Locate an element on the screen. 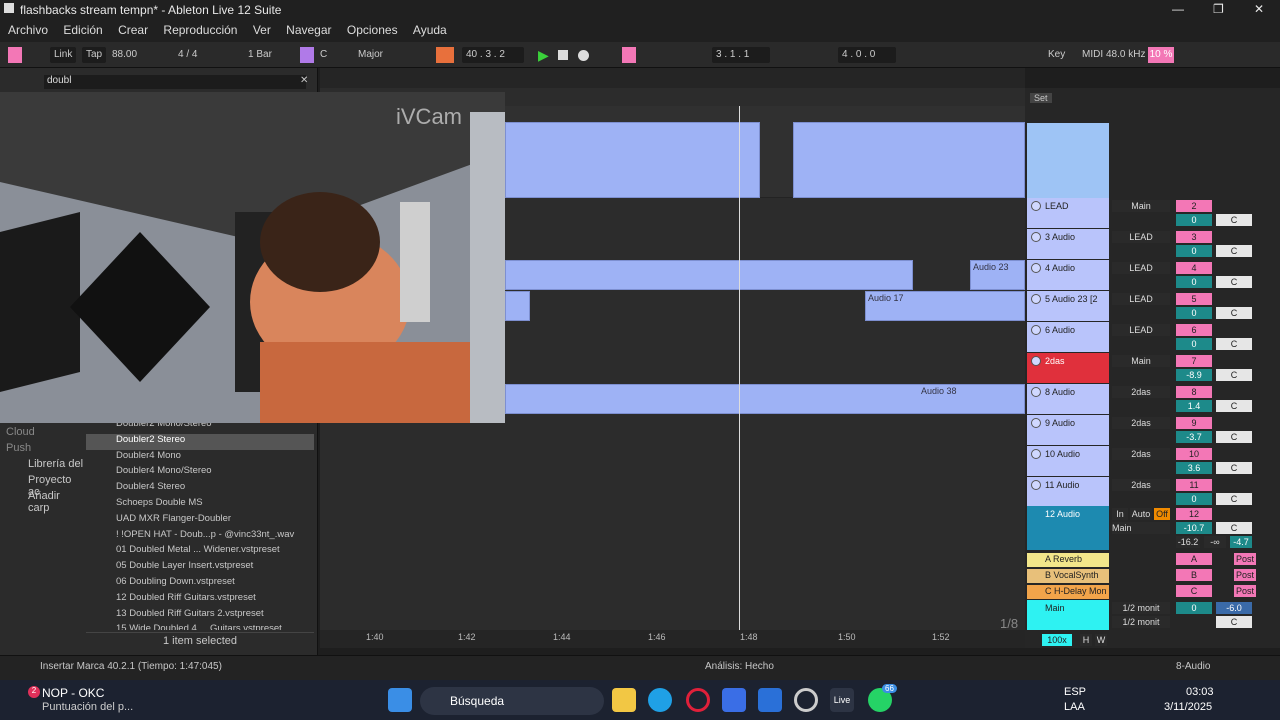 The image size is (1280, 720). key-select: C is located at coordinates (323, 55).